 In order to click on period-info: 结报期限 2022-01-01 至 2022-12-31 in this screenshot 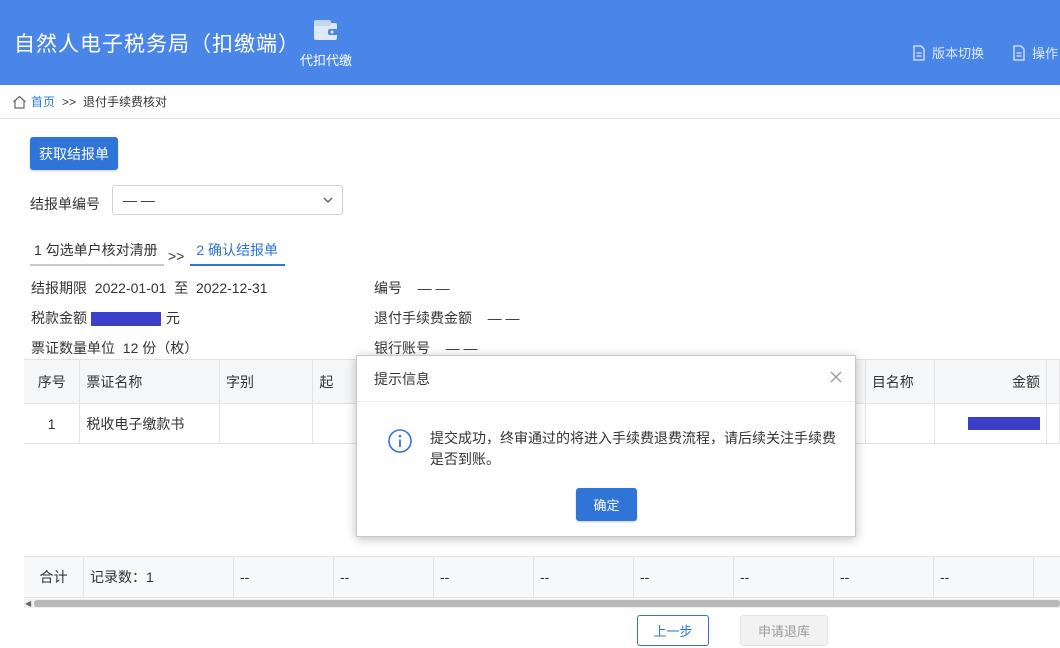, I will do `click(149, 288)`.